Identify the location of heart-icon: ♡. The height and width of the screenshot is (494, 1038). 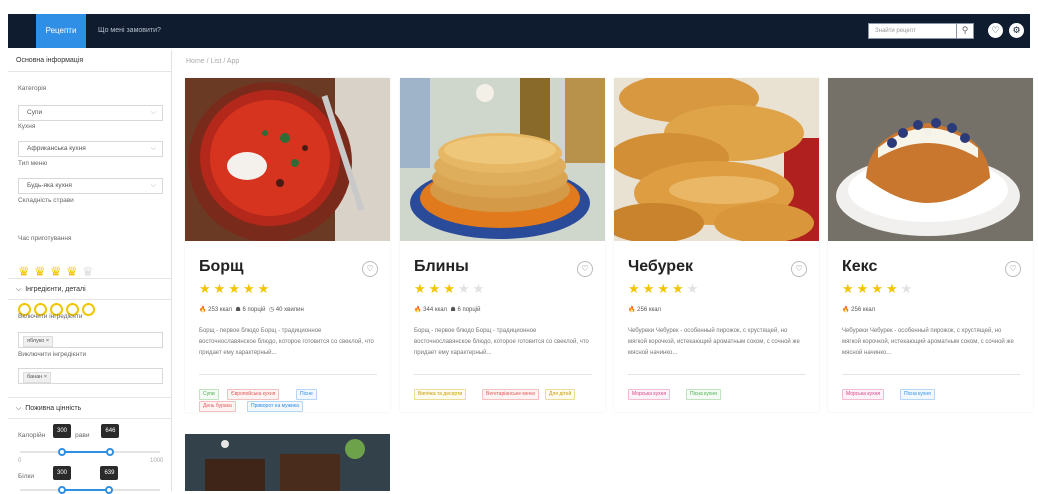
(995, 30).